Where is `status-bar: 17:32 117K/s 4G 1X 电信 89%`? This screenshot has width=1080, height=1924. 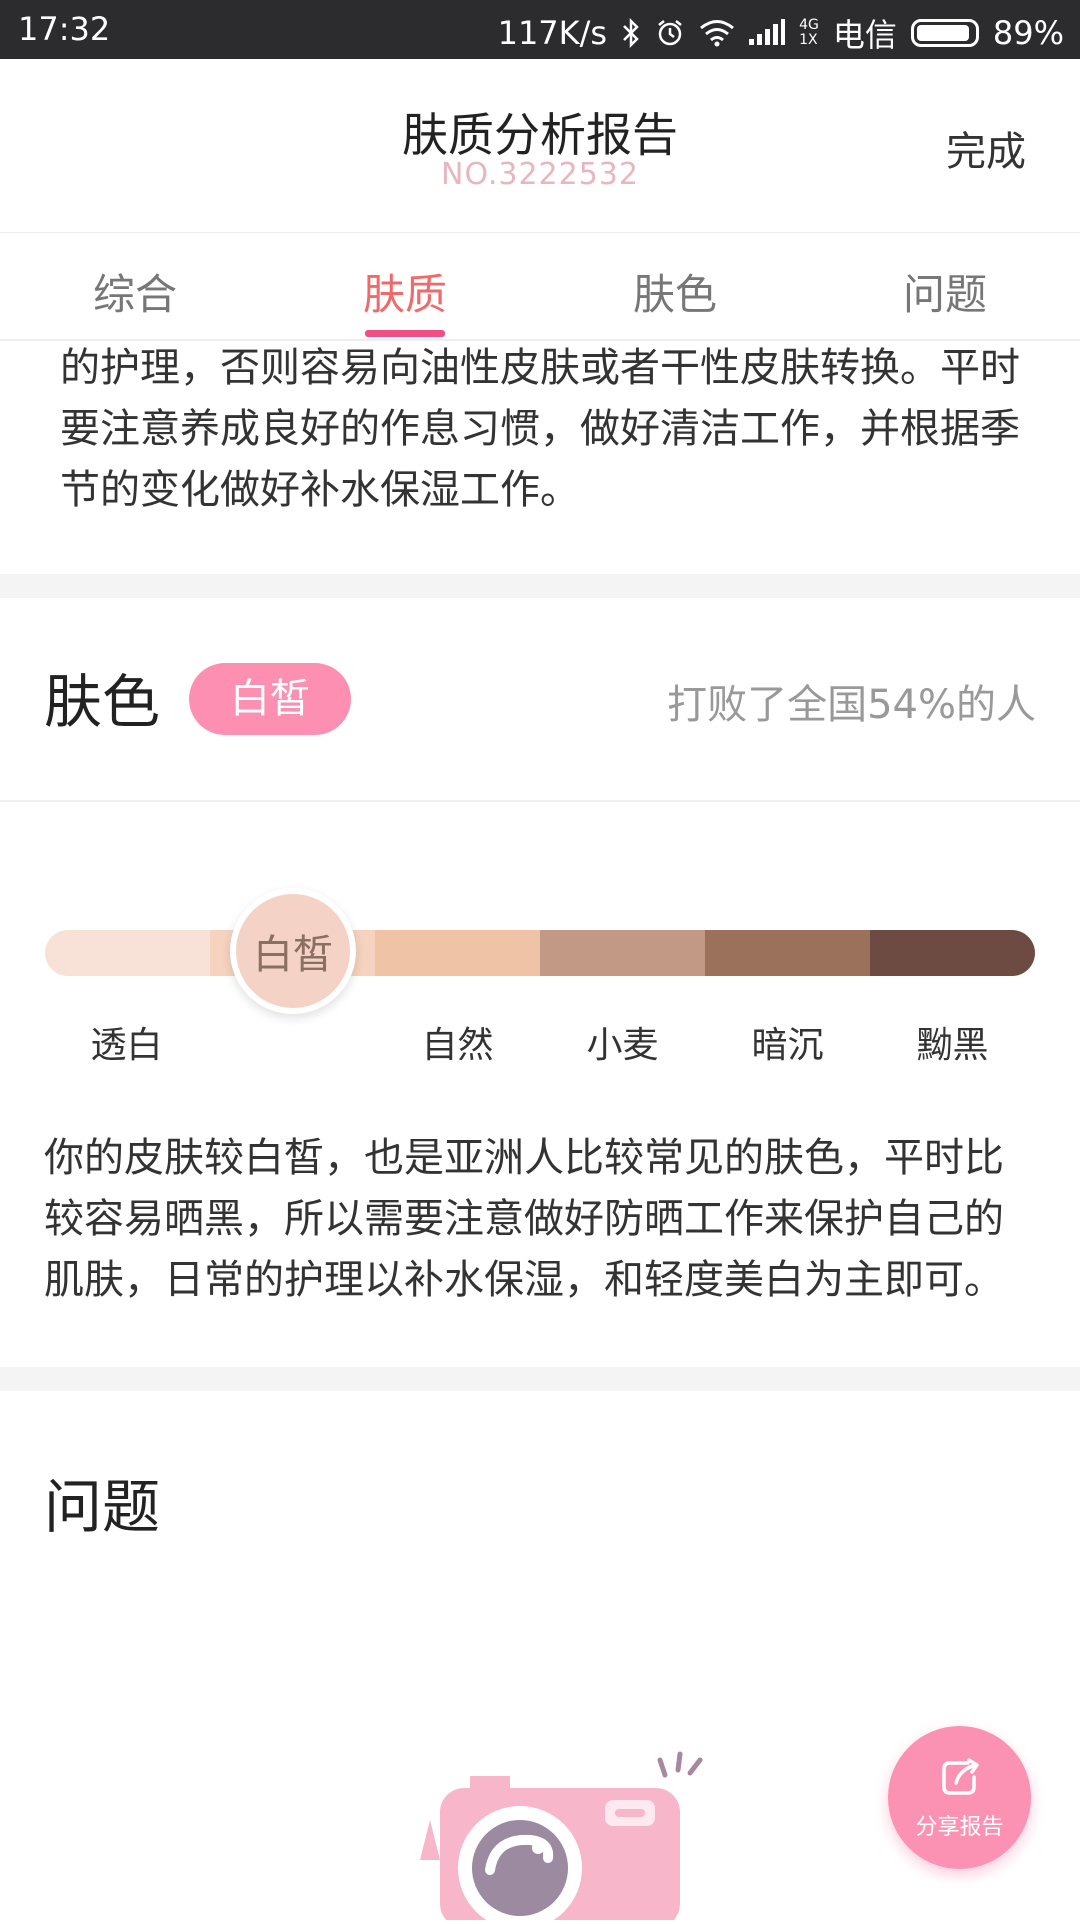
status-bar: 17:32 117K/s 4G 1X 电信 89% is located at coordinates (540, 29).